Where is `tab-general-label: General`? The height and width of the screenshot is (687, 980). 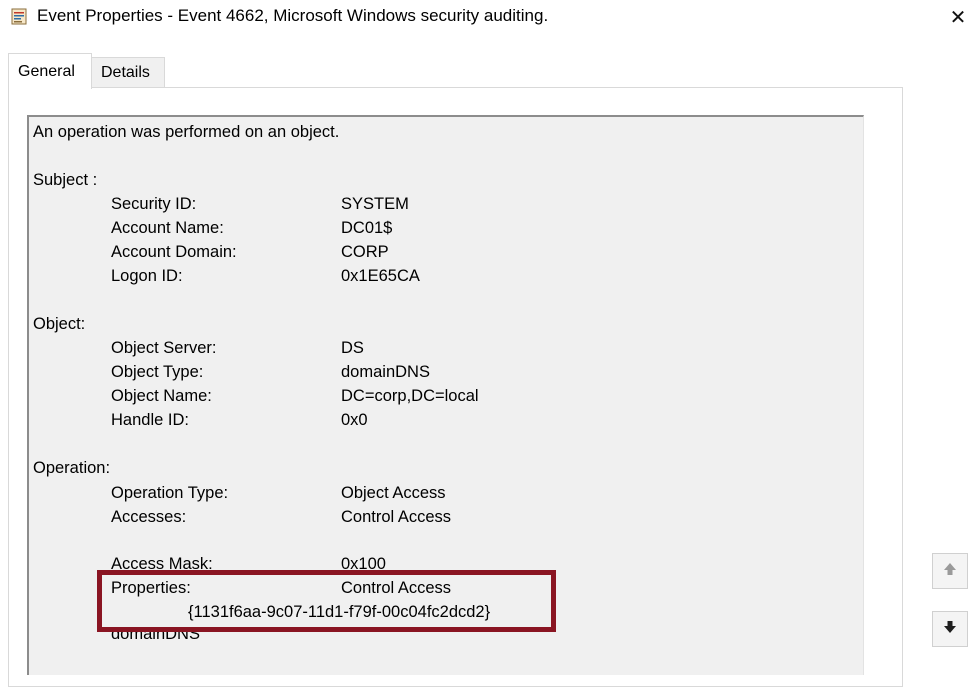 tab-general-label: General is located at coordinates (46, 71).